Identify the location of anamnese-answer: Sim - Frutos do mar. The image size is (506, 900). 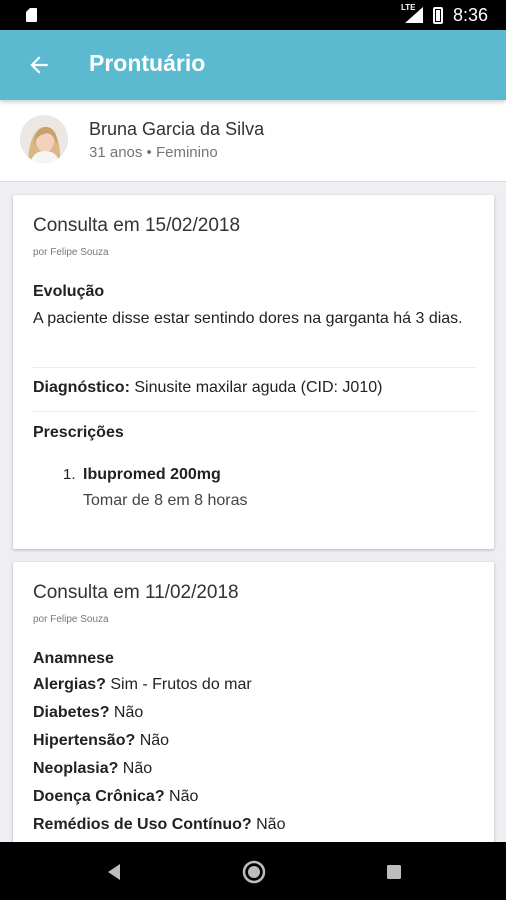
(178, 684).